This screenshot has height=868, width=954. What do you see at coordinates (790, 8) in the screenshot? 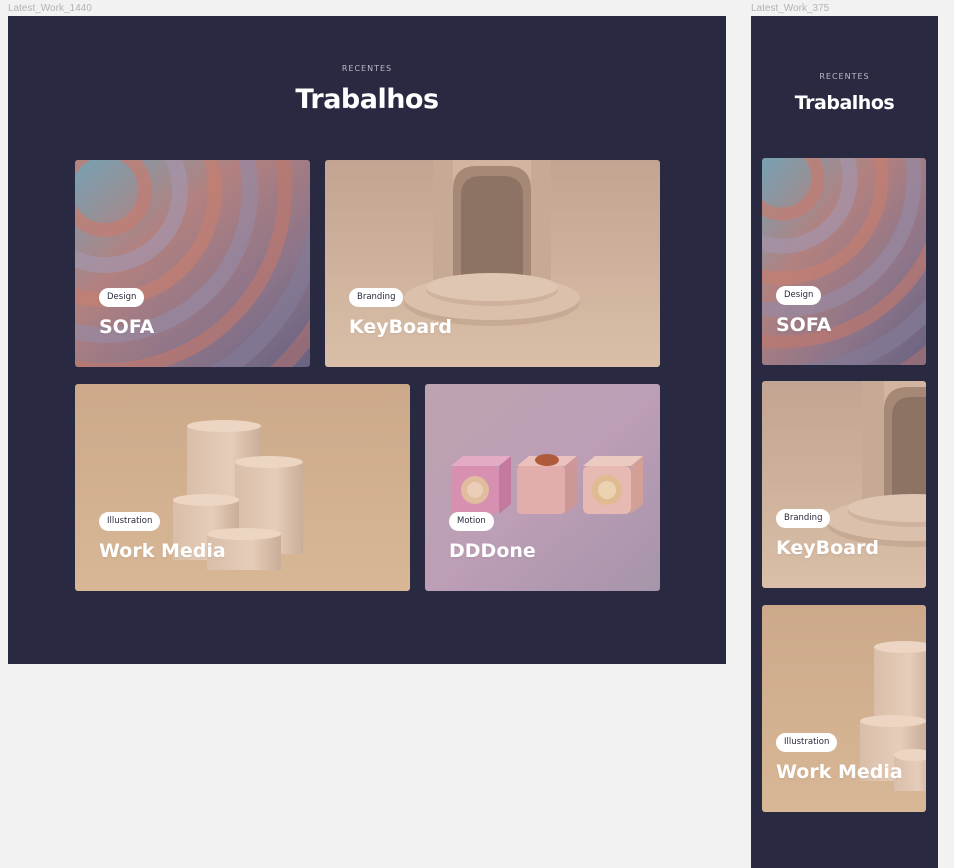
I see `mobile-frame-label: Latest_Work_375` at bounding box center [790, 8].